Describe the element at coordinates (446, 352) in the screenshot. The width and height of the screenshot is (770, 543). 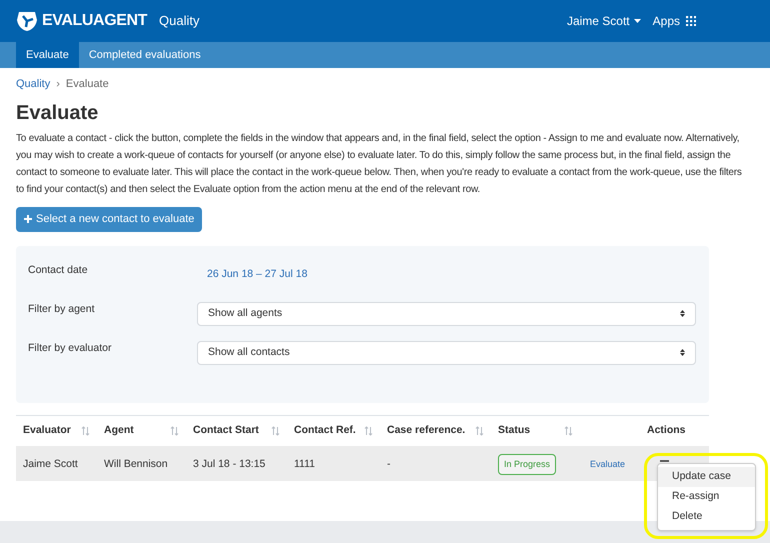
I see `filter-select: Show all contacts` at that location.